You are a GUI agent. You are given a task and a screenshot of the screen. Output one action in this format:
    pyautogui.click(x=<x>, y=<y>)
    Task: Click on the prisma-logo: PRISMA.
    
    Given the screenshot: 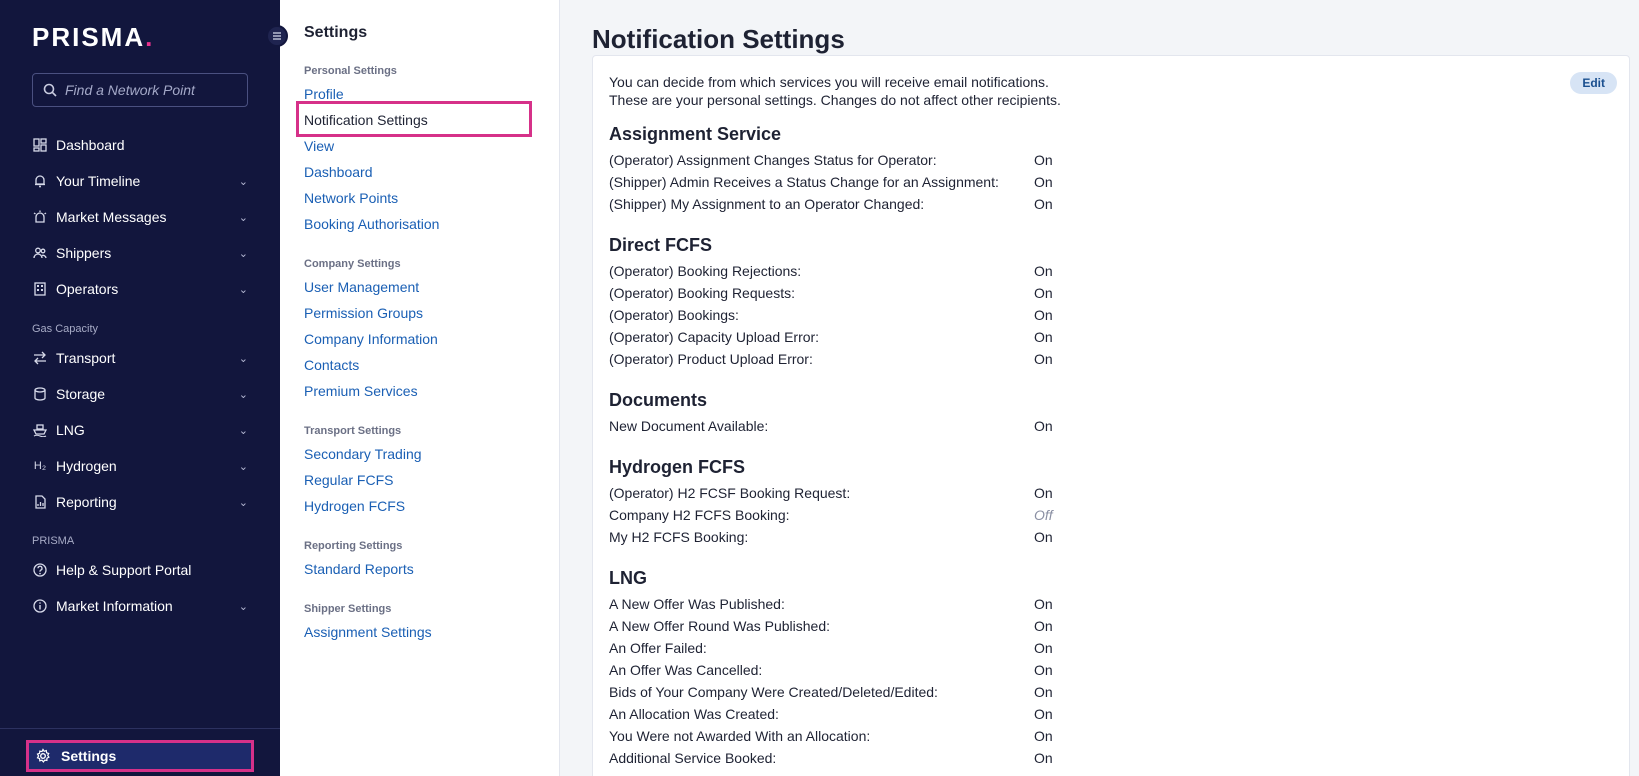 What is the action you would take?
    pyautogui.click(x=93, y=37)
    